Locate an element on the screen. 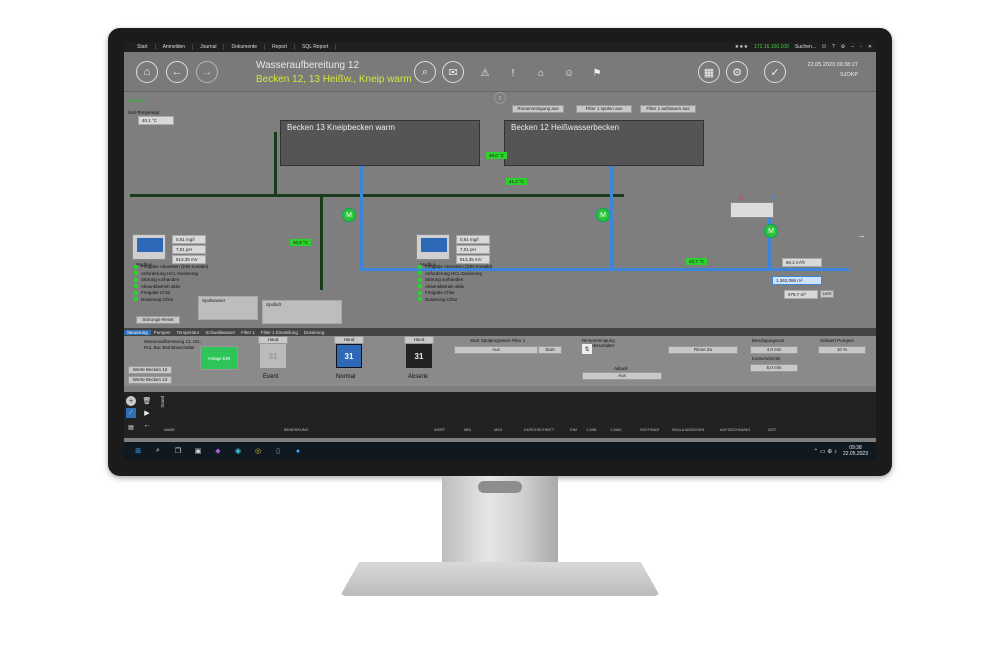 This screenshot has width=1000, height=667. col-min: MIN is located at coordinates (479, 430).